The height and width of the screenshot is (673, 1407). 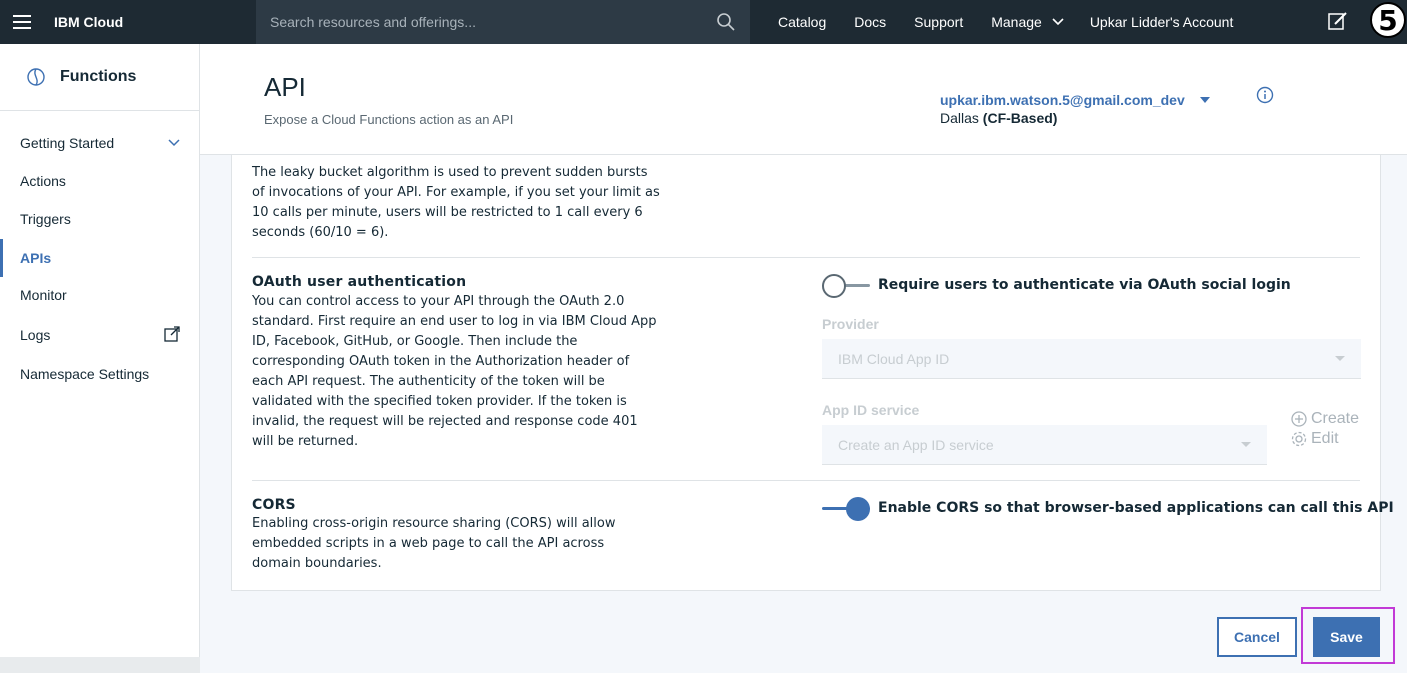 I want to click on sidebar-header: Functions, so click(x=99, y=77).